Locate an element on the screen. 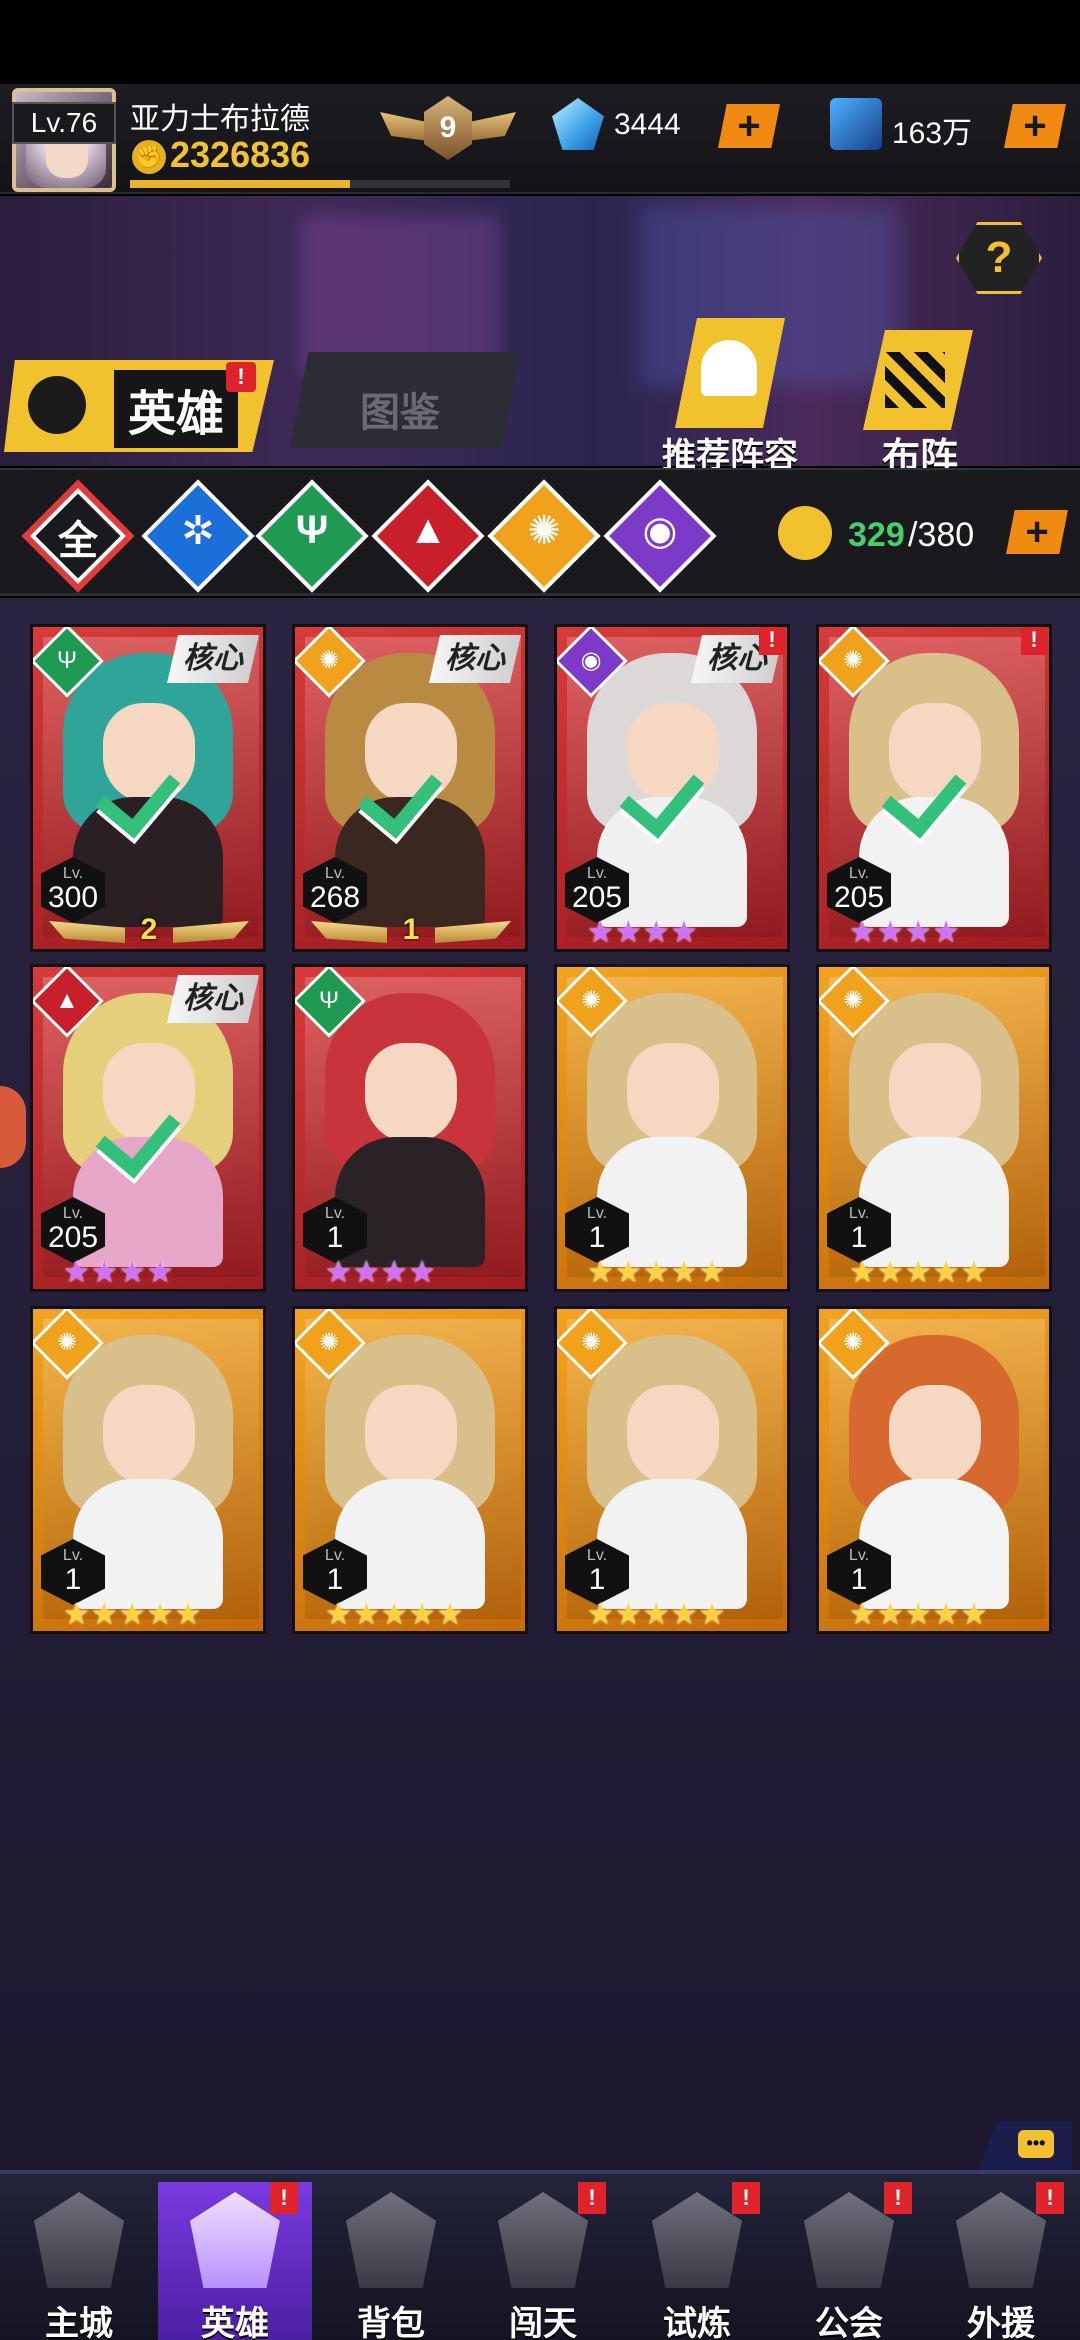  gold-resource: 163万 + is located at coordinates (950, 126).